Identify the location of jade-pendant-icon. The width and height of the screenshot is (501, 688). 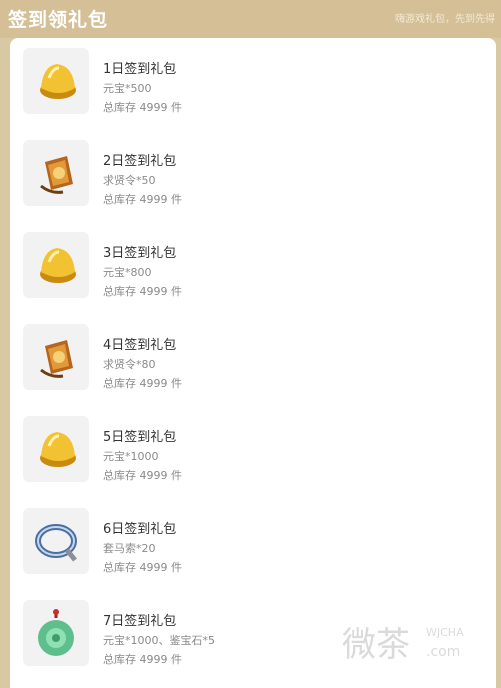
(56, 632).